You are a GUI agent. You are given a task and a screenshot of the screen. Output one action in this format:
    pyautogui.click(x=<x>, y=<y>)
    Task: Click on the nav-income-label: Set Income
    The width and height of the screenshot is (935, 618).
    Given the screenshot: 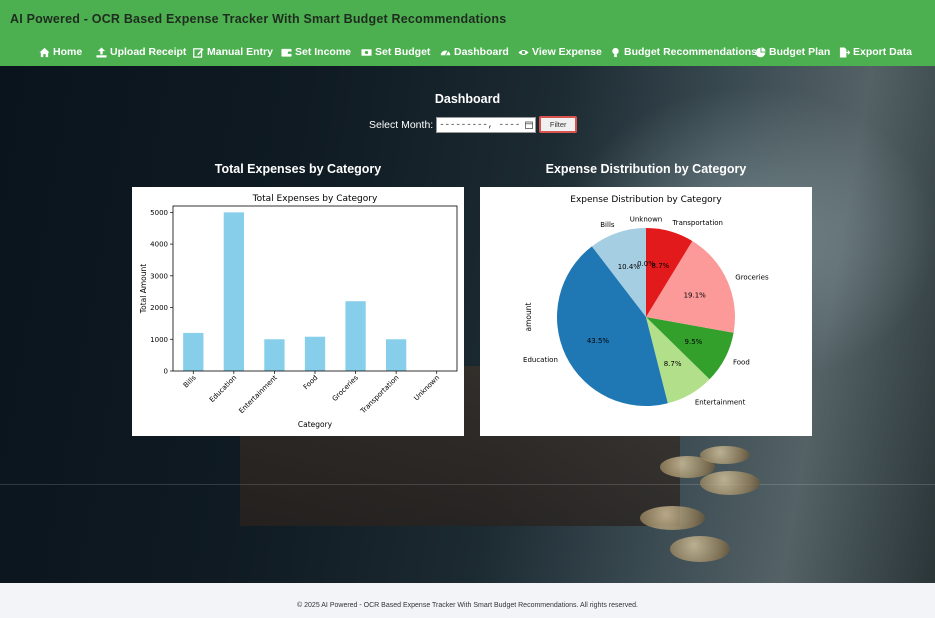 What is the action you would take?
    pyautogui.click(x=323, y=52)
    